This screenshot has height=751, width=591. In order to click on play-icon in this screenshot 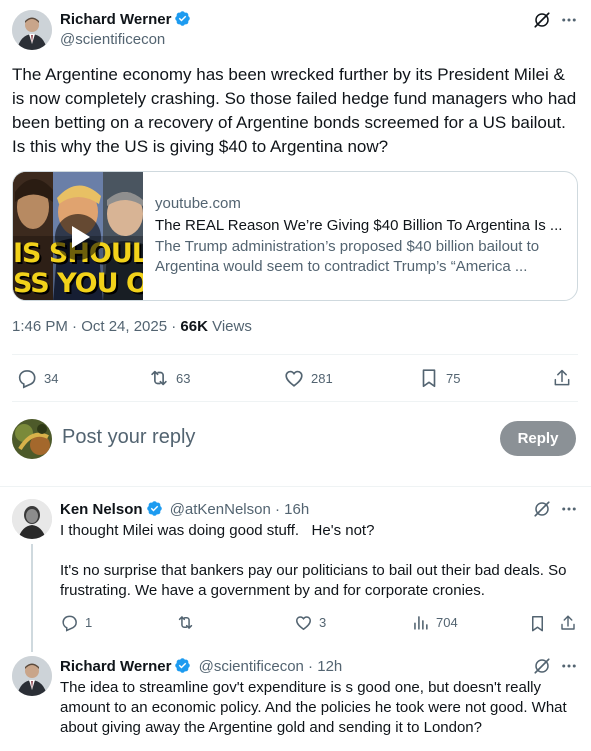, I will do `click(78, 237)`.